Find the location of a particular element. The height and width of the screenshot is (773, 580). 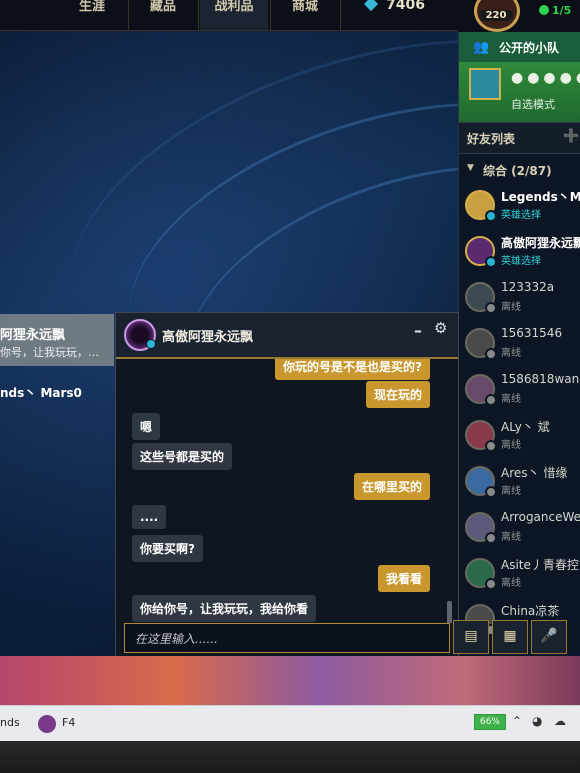

chat-message-received: 你要买啊? is located at coordinates (167, 548).